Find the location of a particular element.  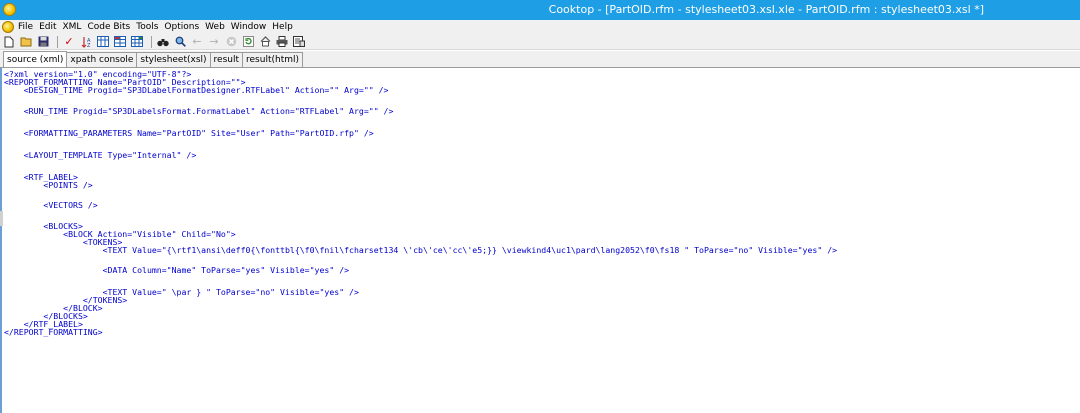

menu-web: Web is located at coordinates (215, 27).